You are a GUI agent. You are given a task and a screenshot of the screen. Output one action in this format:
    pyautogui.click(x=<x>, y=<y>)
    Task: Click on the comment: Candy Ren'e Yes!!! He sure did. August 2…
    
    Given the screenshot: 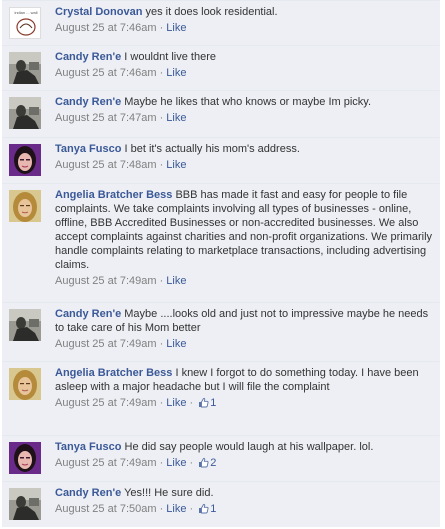 What is the action you would take?
    pyautogui.click(x=221, y=504)
    